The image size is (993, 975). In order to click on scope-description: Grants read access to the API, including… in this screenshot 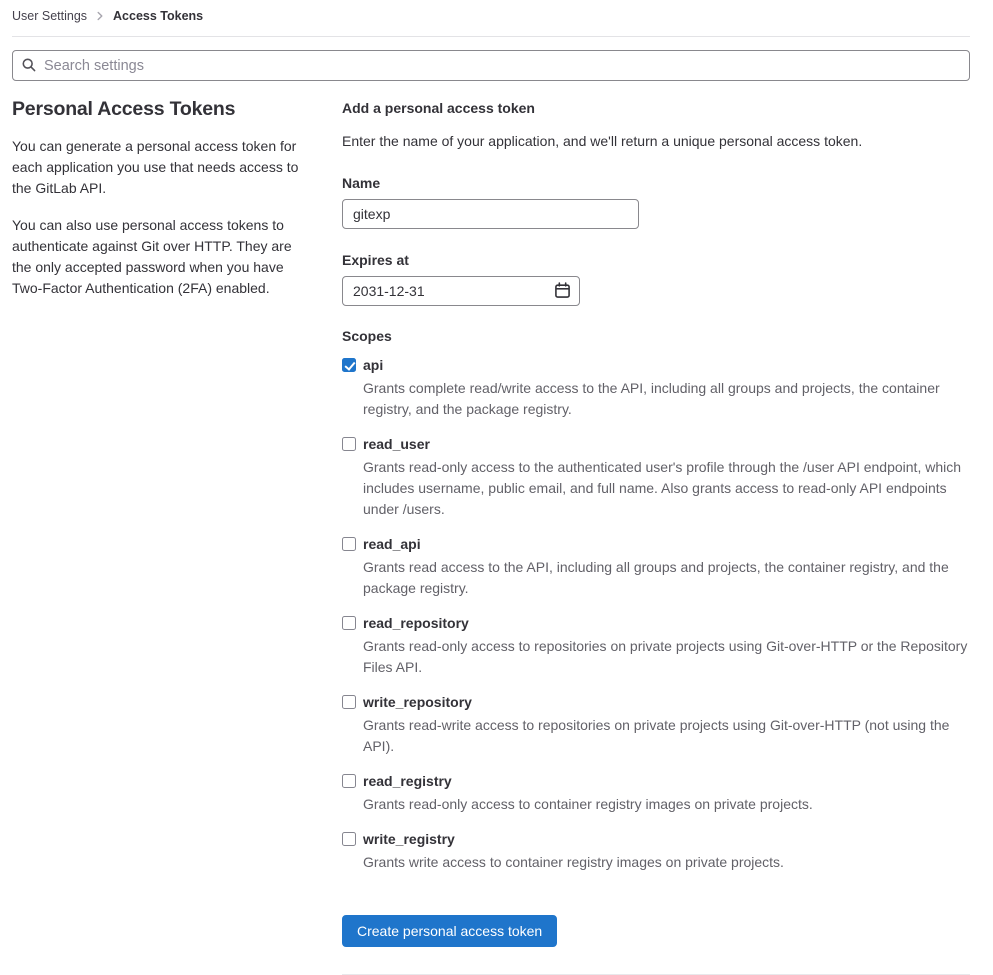, I will do `click(656, 577)`.